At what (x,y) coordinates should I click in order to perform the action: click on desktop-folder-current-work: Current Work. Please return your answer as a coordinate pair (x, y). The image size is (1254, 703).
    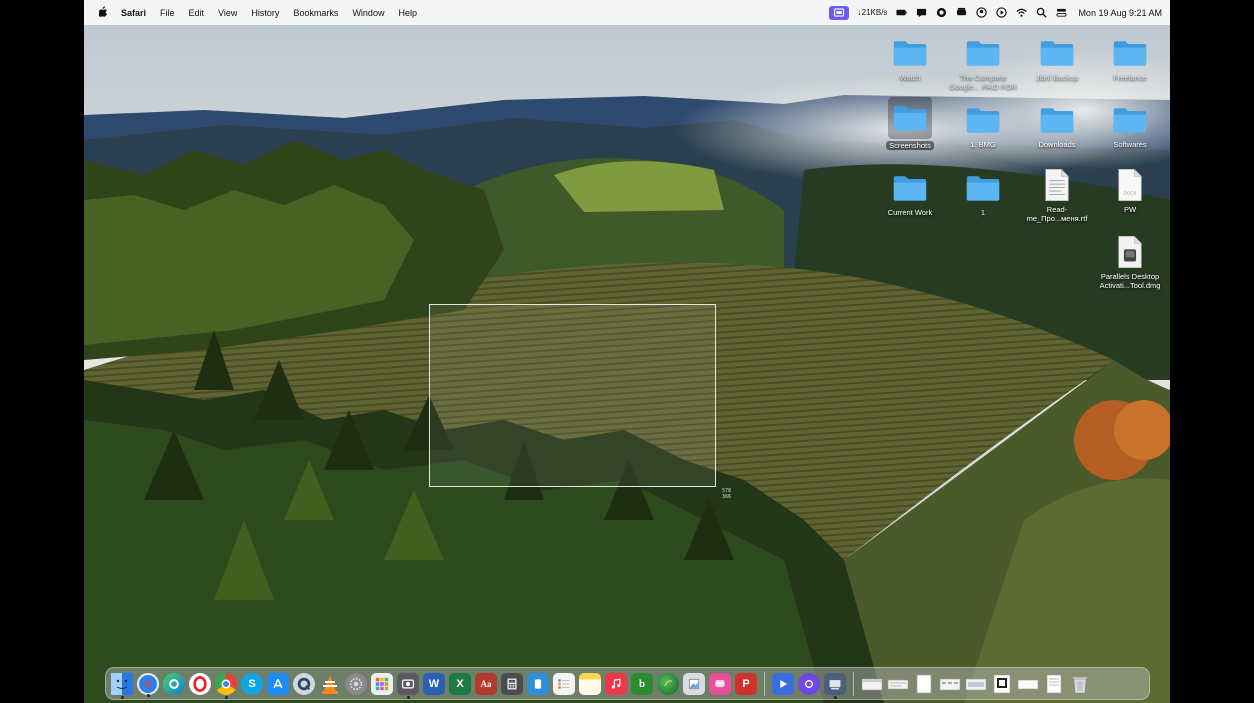
    Looking at the image, I should click on (910, 193).